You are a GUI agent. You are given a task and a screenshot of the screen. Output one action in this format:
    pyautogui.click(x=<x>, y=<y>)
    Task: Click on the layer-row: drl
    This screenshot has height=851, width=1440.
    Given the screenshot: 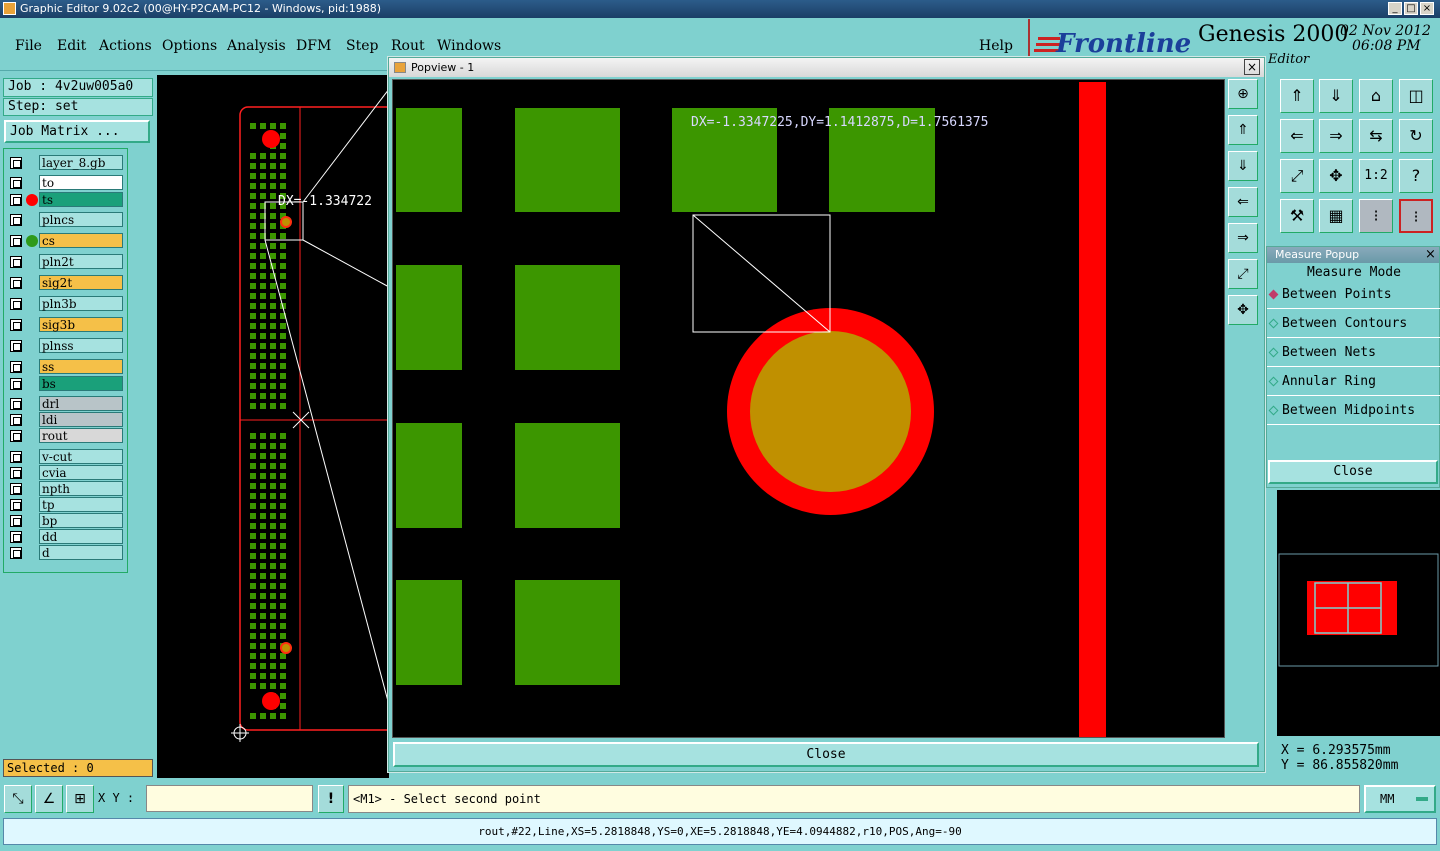 What is the action you would take?
    pyautogui.click(x=66, y=404)
    